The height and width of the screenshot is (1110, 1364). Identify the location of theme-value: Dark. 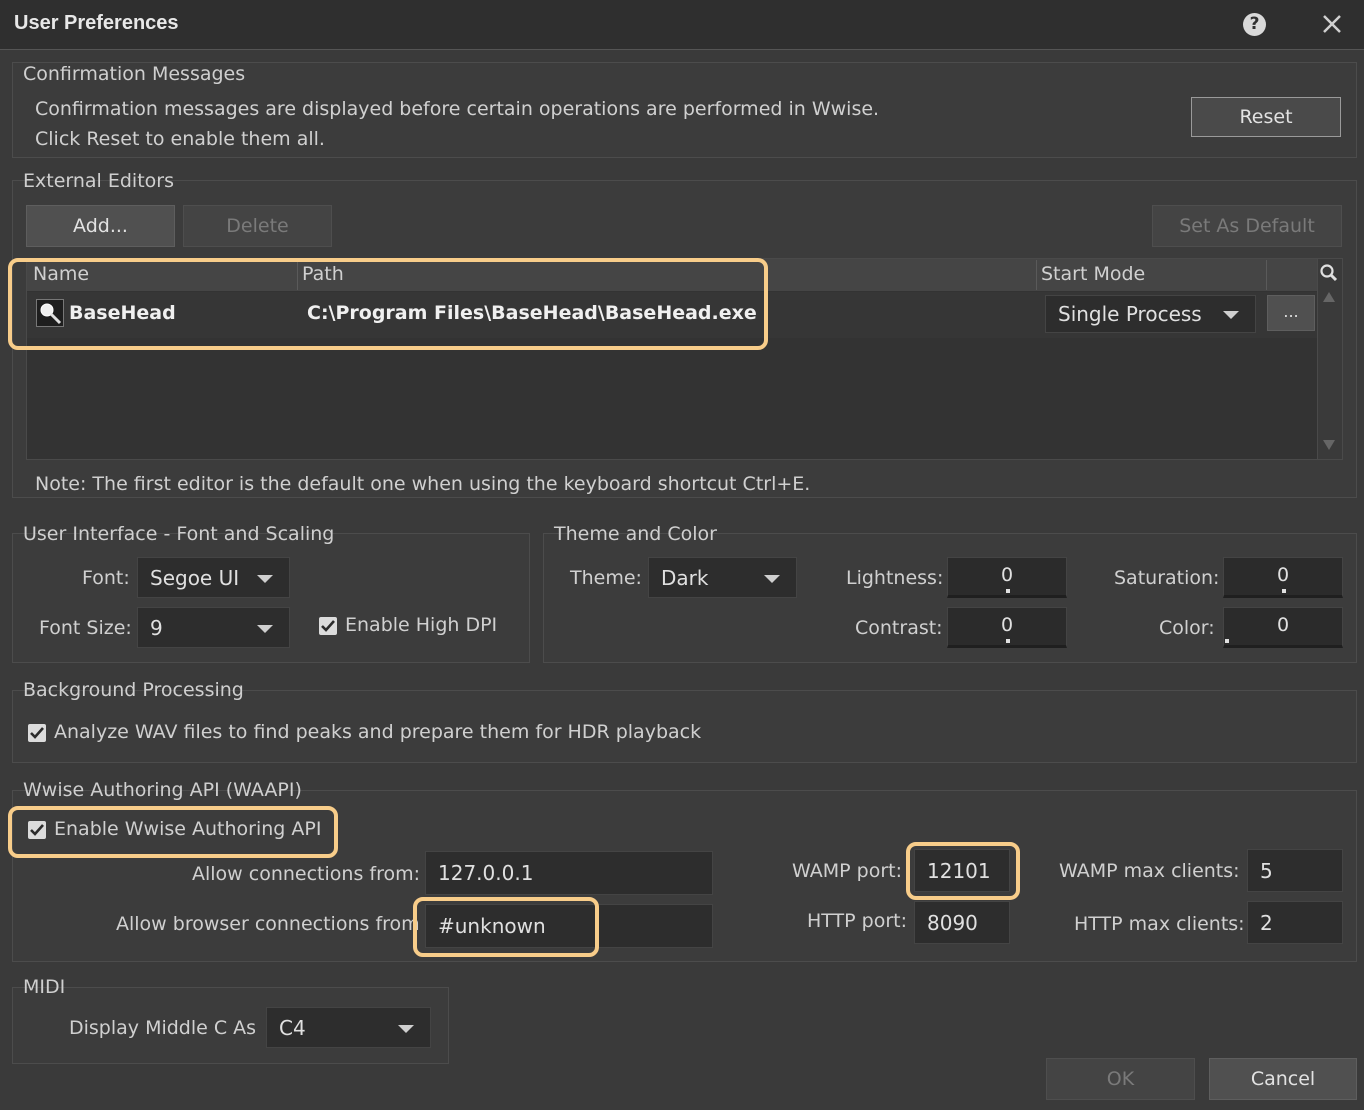
(685, 577).